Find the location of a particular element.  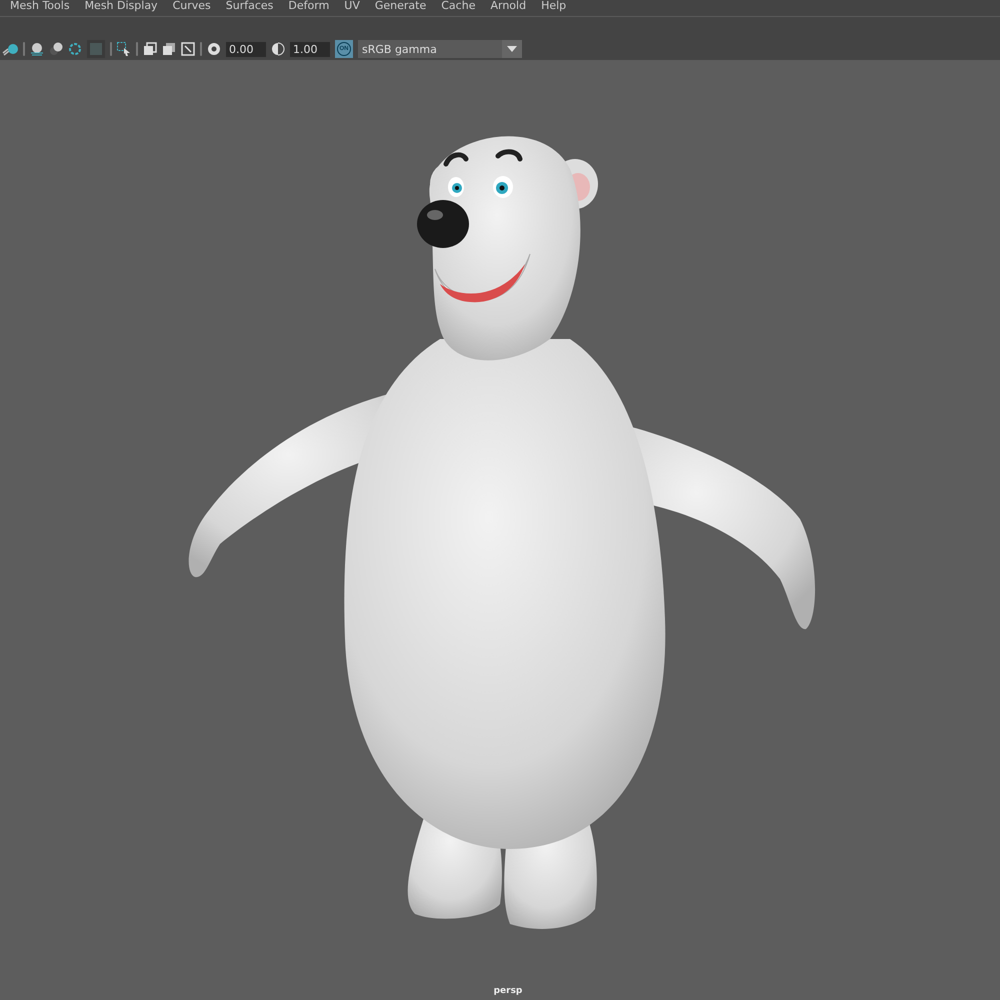

gamma-field: 1.00 is located at coordinates (310, 49).